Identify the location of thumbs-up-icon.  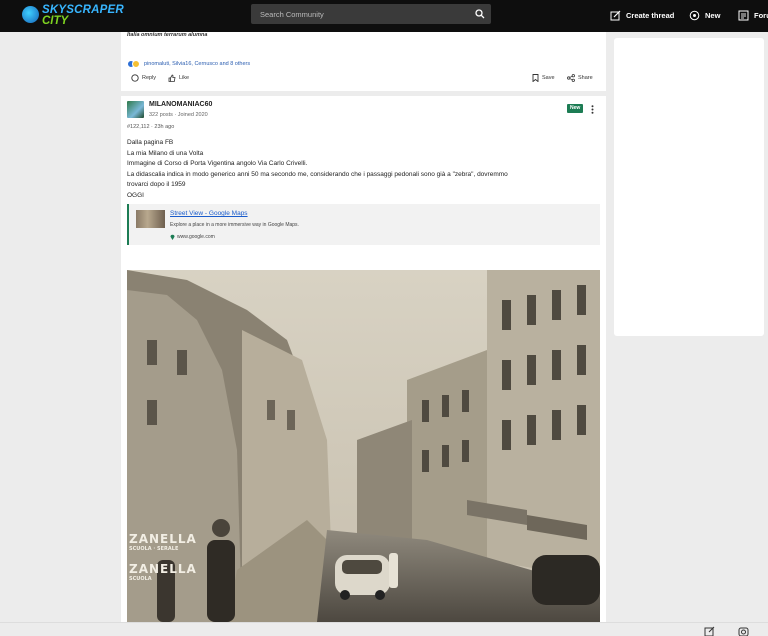
(172, 78).